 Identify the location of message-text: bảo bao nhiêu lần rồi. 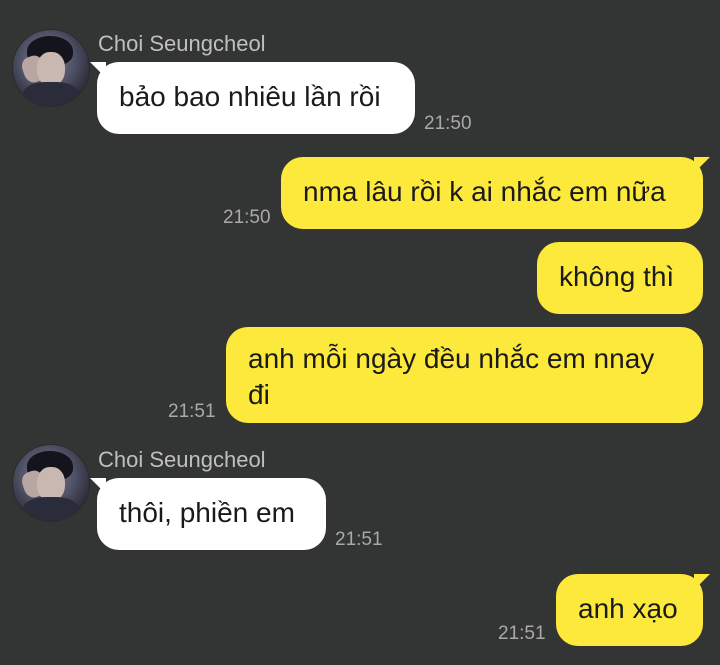
(250, 96).